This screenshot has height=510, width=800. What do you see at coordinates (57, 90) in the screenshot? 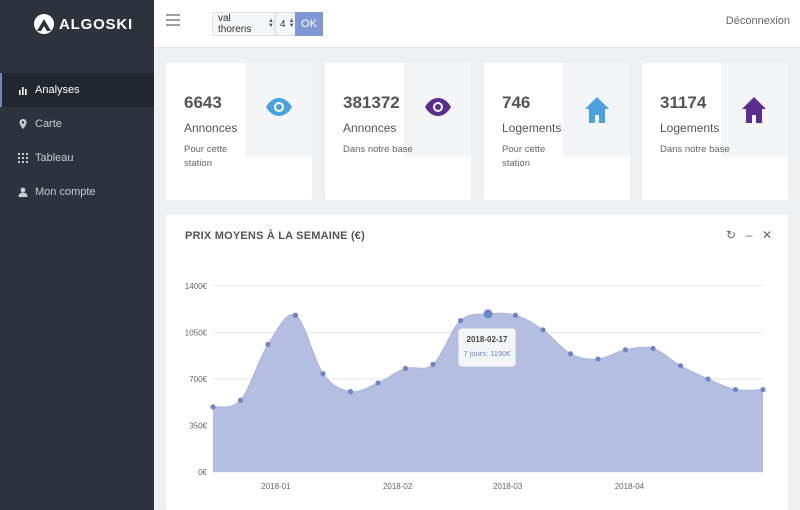
I see `sidebar-item-label: Analyses` at bounding box center [57, 90].